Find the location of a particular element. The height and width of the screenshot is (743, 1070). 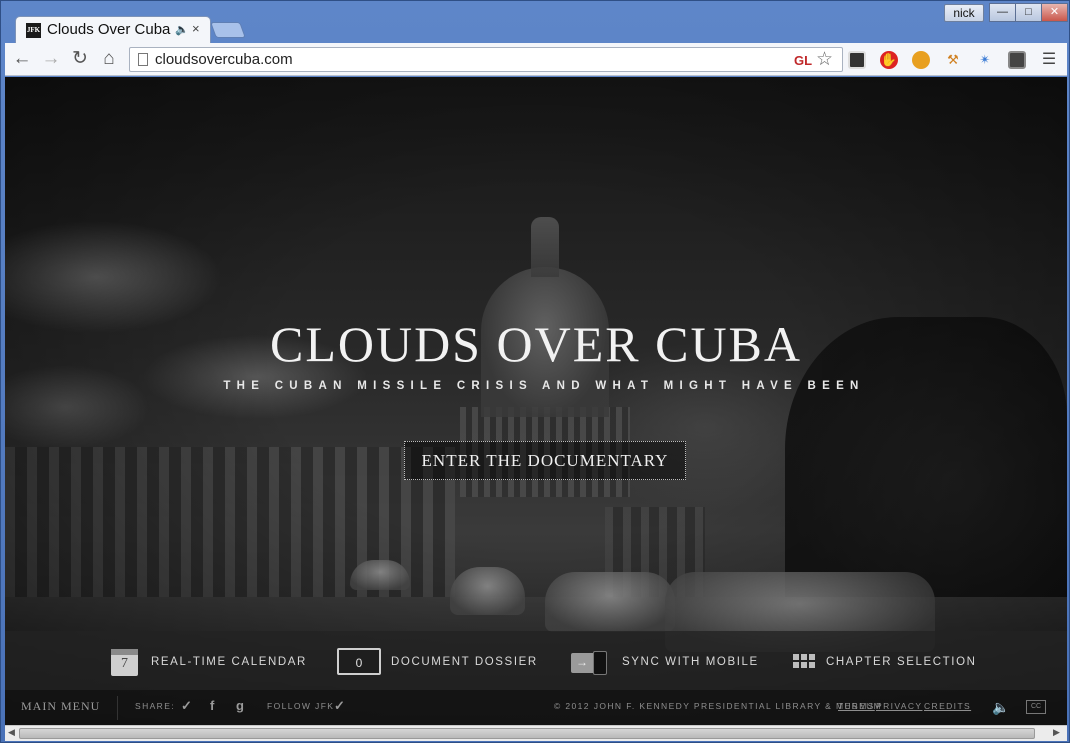

profile-button: nick is located at coordinates (964, 13).